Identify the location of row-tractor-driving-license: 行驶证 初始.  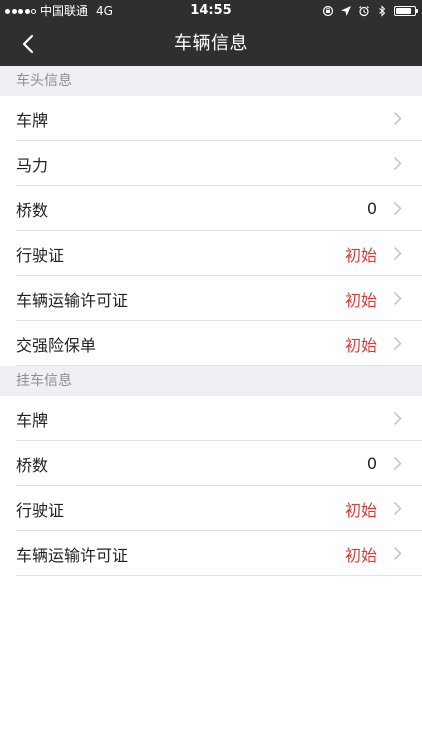
(211, 253).